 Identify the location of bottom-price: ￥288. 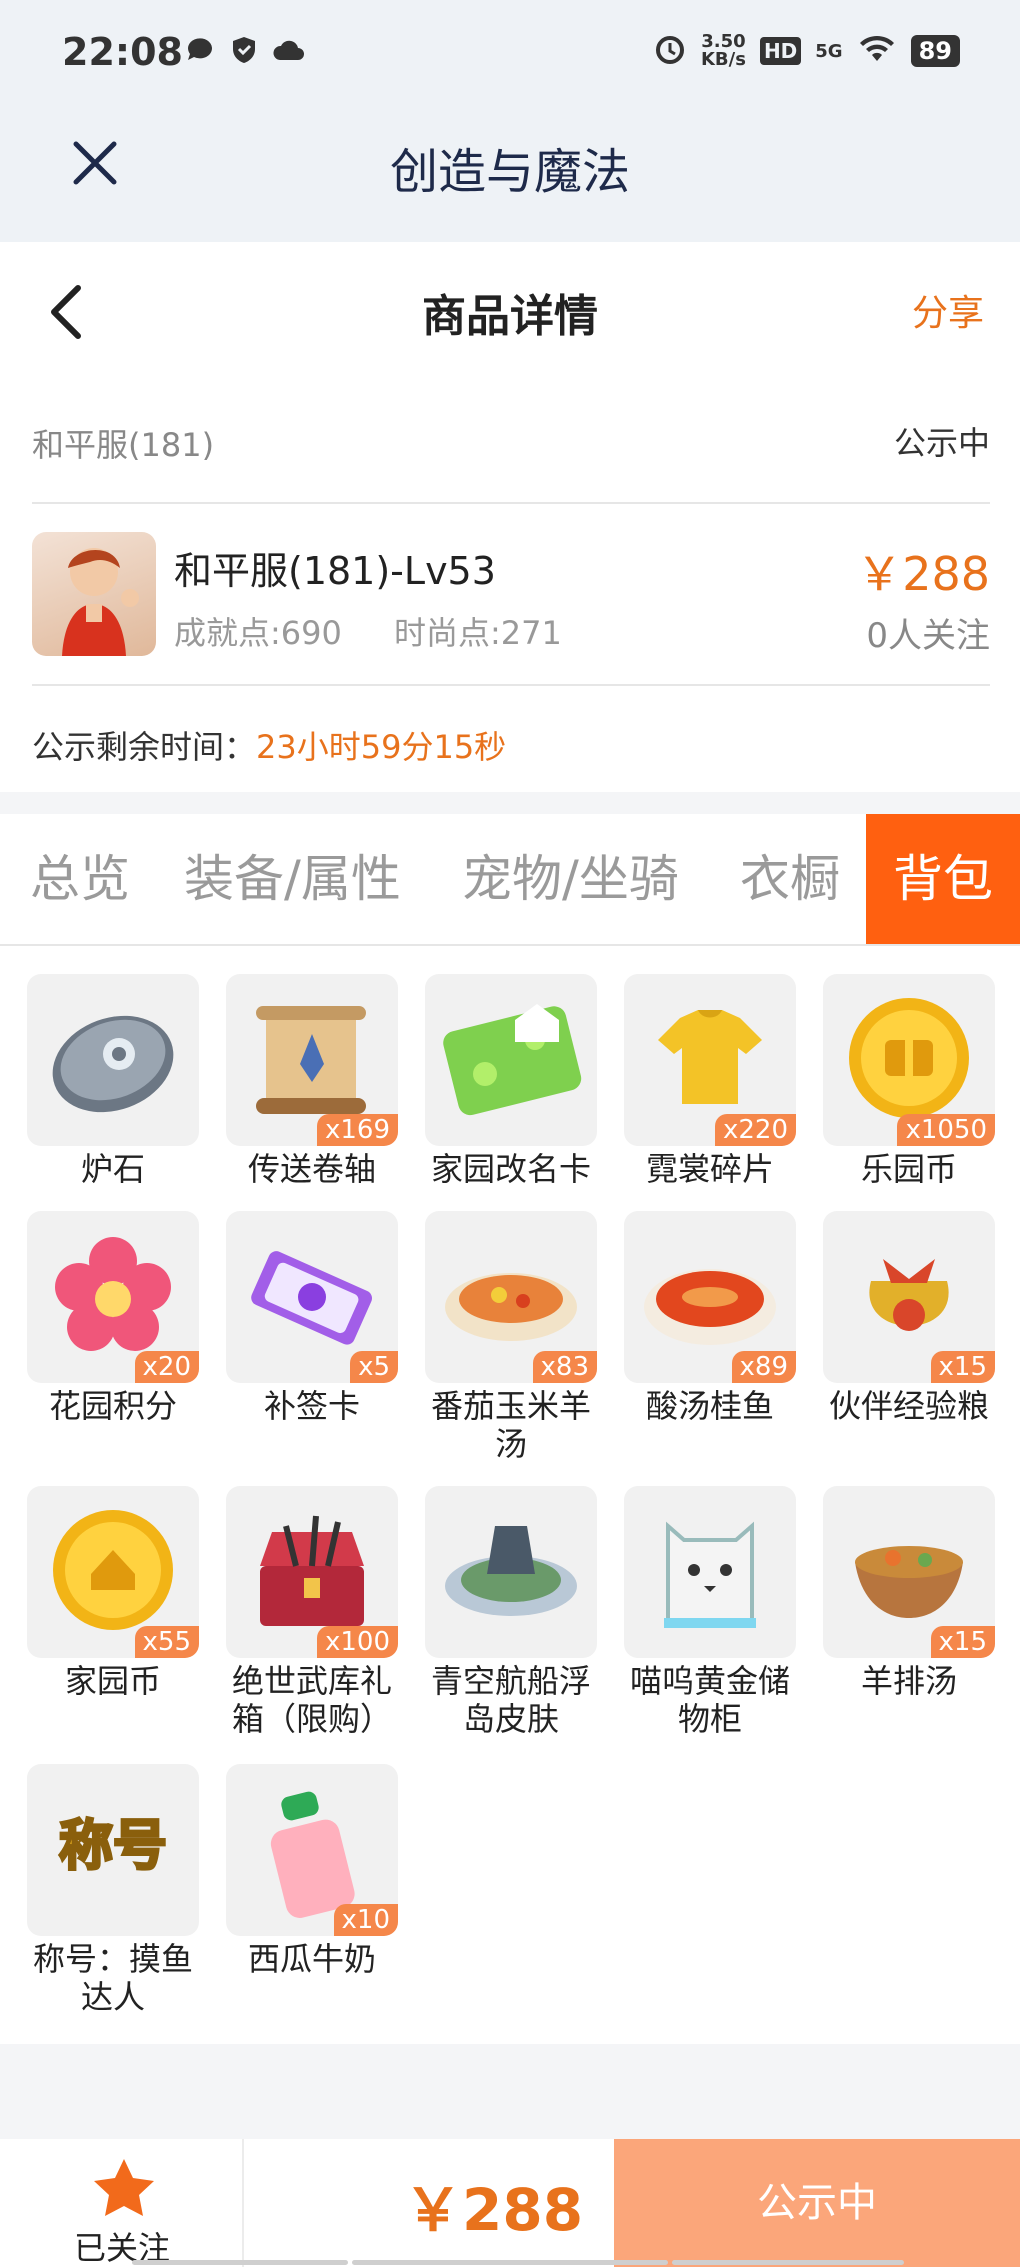
(494, 2210).